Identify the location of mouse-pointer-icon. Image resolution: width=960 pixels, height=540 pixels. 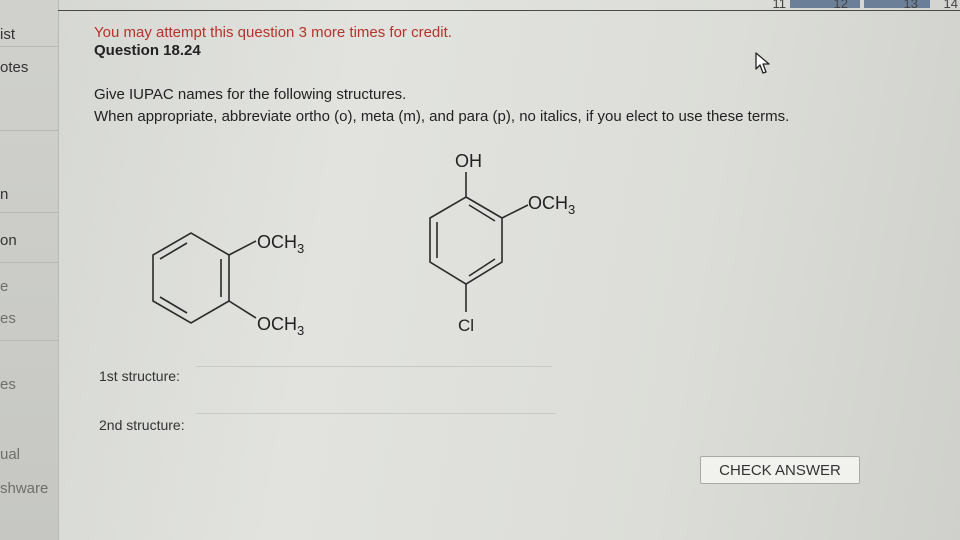
(762, 63).